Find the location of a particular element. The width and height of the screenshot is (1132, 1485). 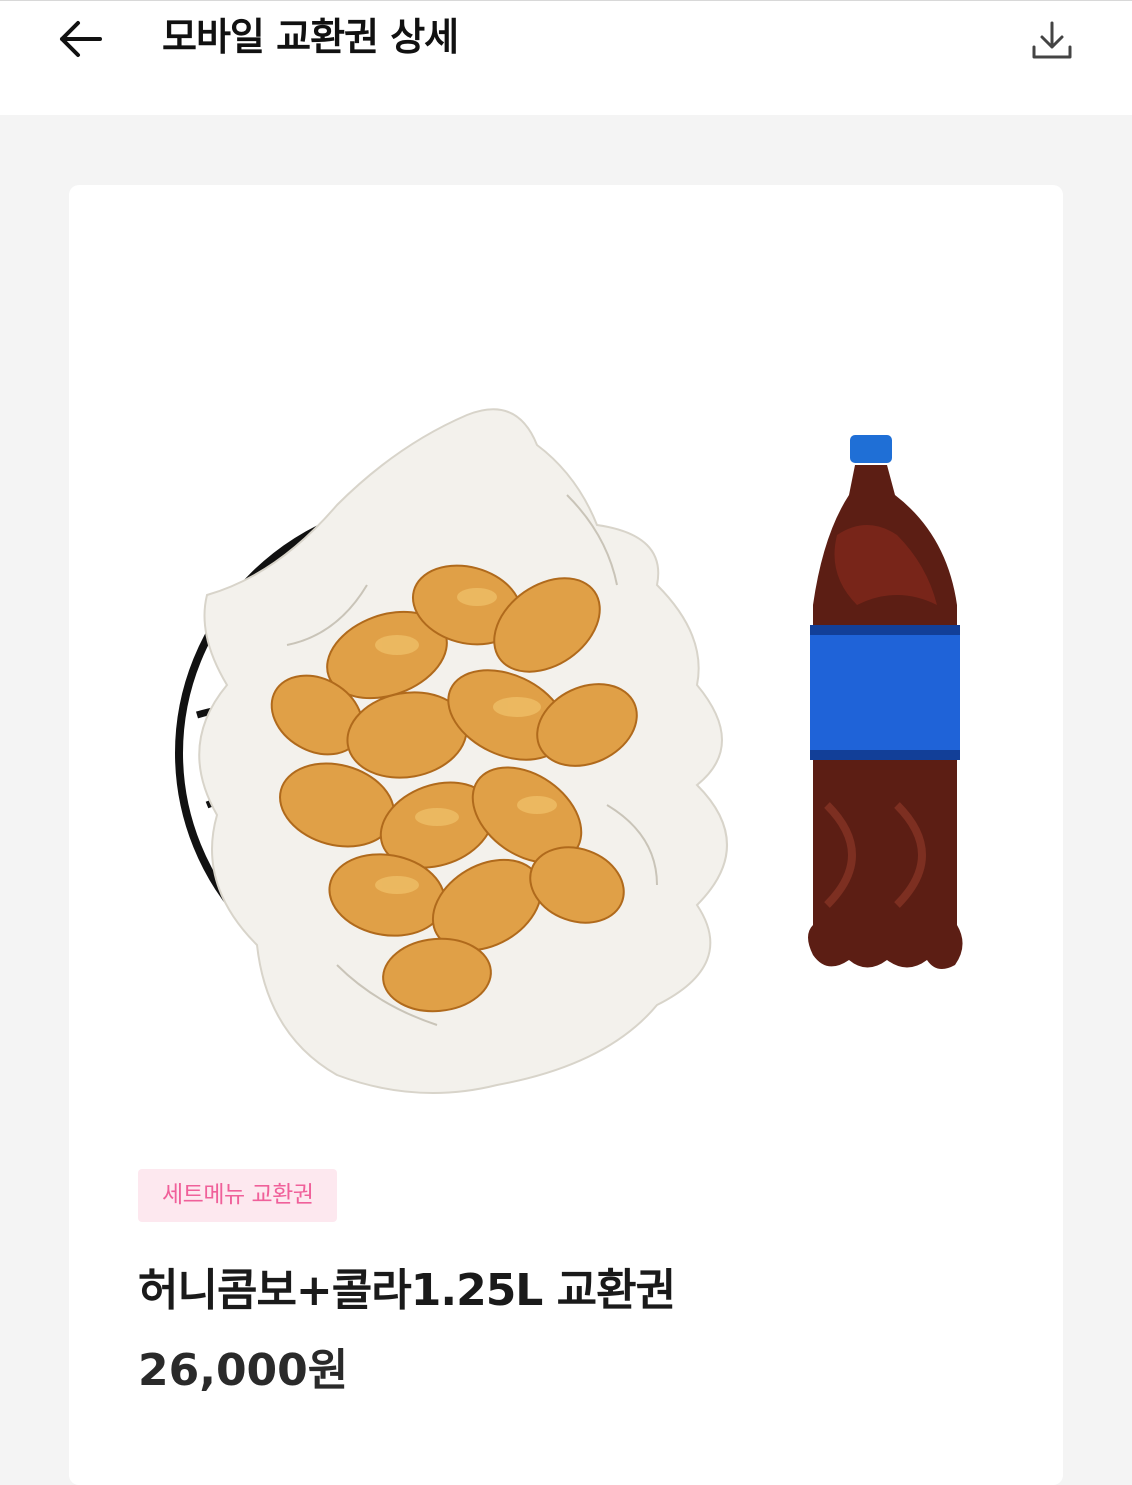

download-button is located at coordinates (1052, 41).